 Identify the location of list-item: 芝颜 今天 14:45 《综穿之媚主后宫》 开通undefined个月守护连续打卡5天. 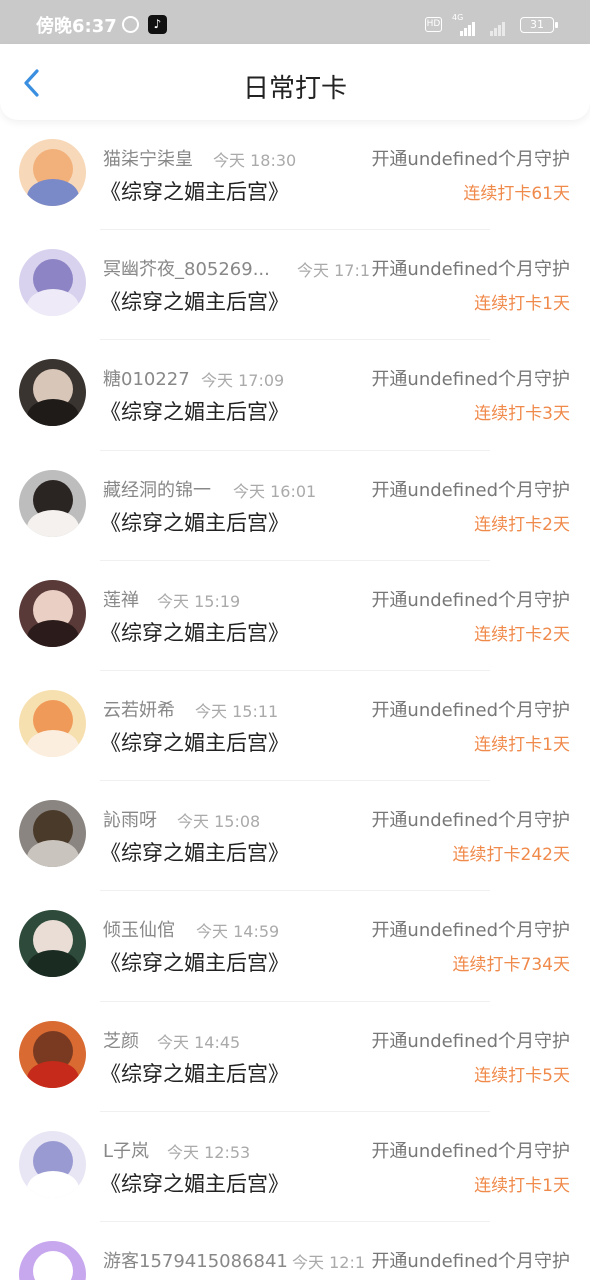
(295, 1057).